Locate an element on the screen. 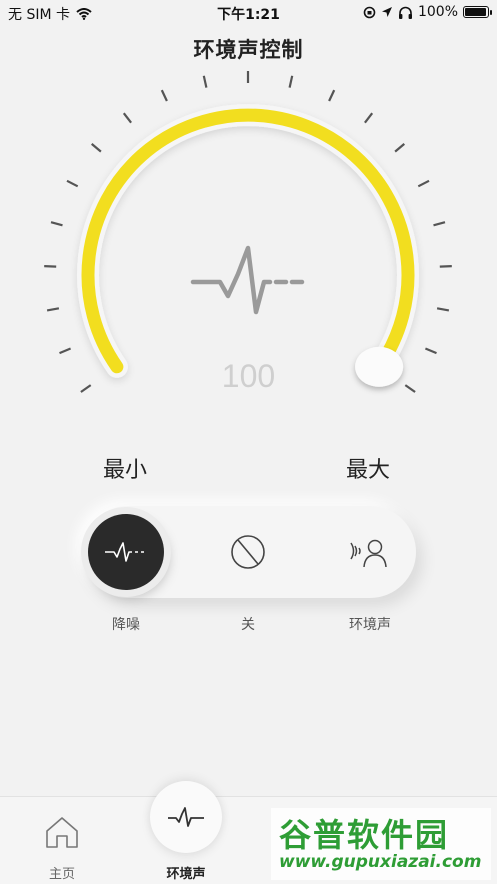 Image resolution: width=497 pixels, height=884 pixels. off-icon is located at coordinates (248, 552).